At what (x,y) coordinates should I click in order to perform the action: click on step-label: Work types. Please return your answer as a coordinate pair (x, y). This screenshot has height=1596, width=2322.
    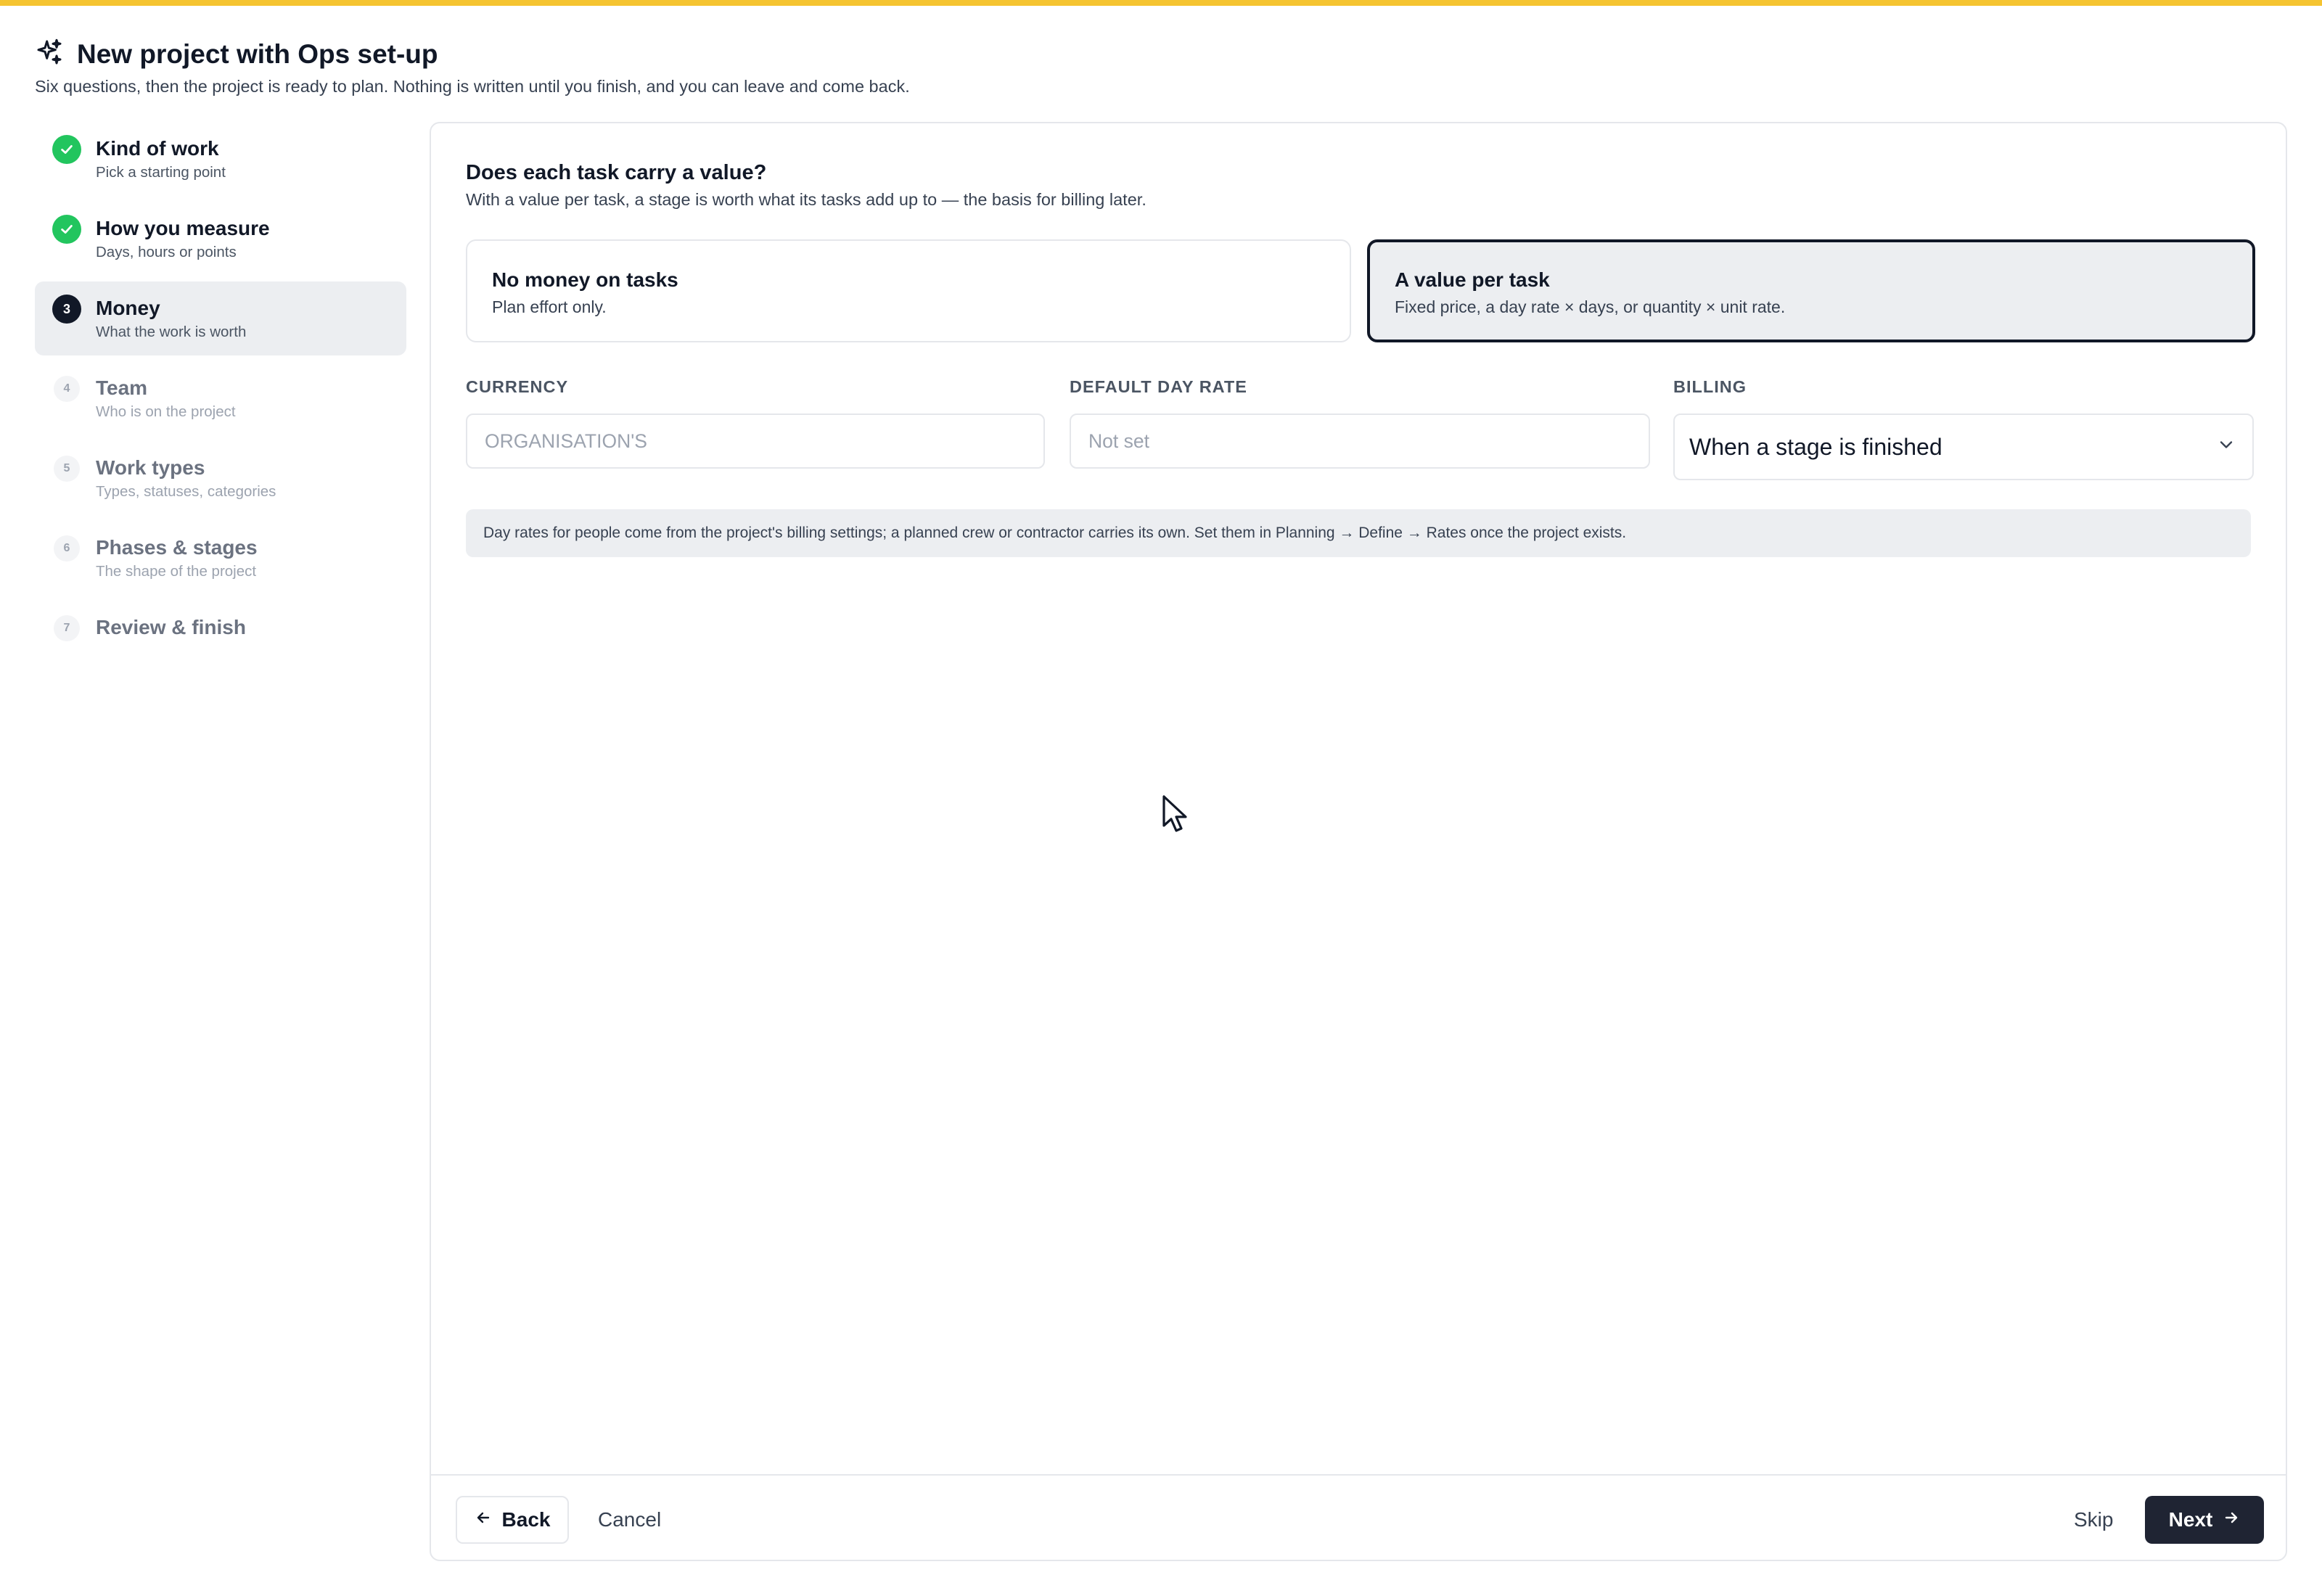
    Looking at the image, I should click on (150, 467).